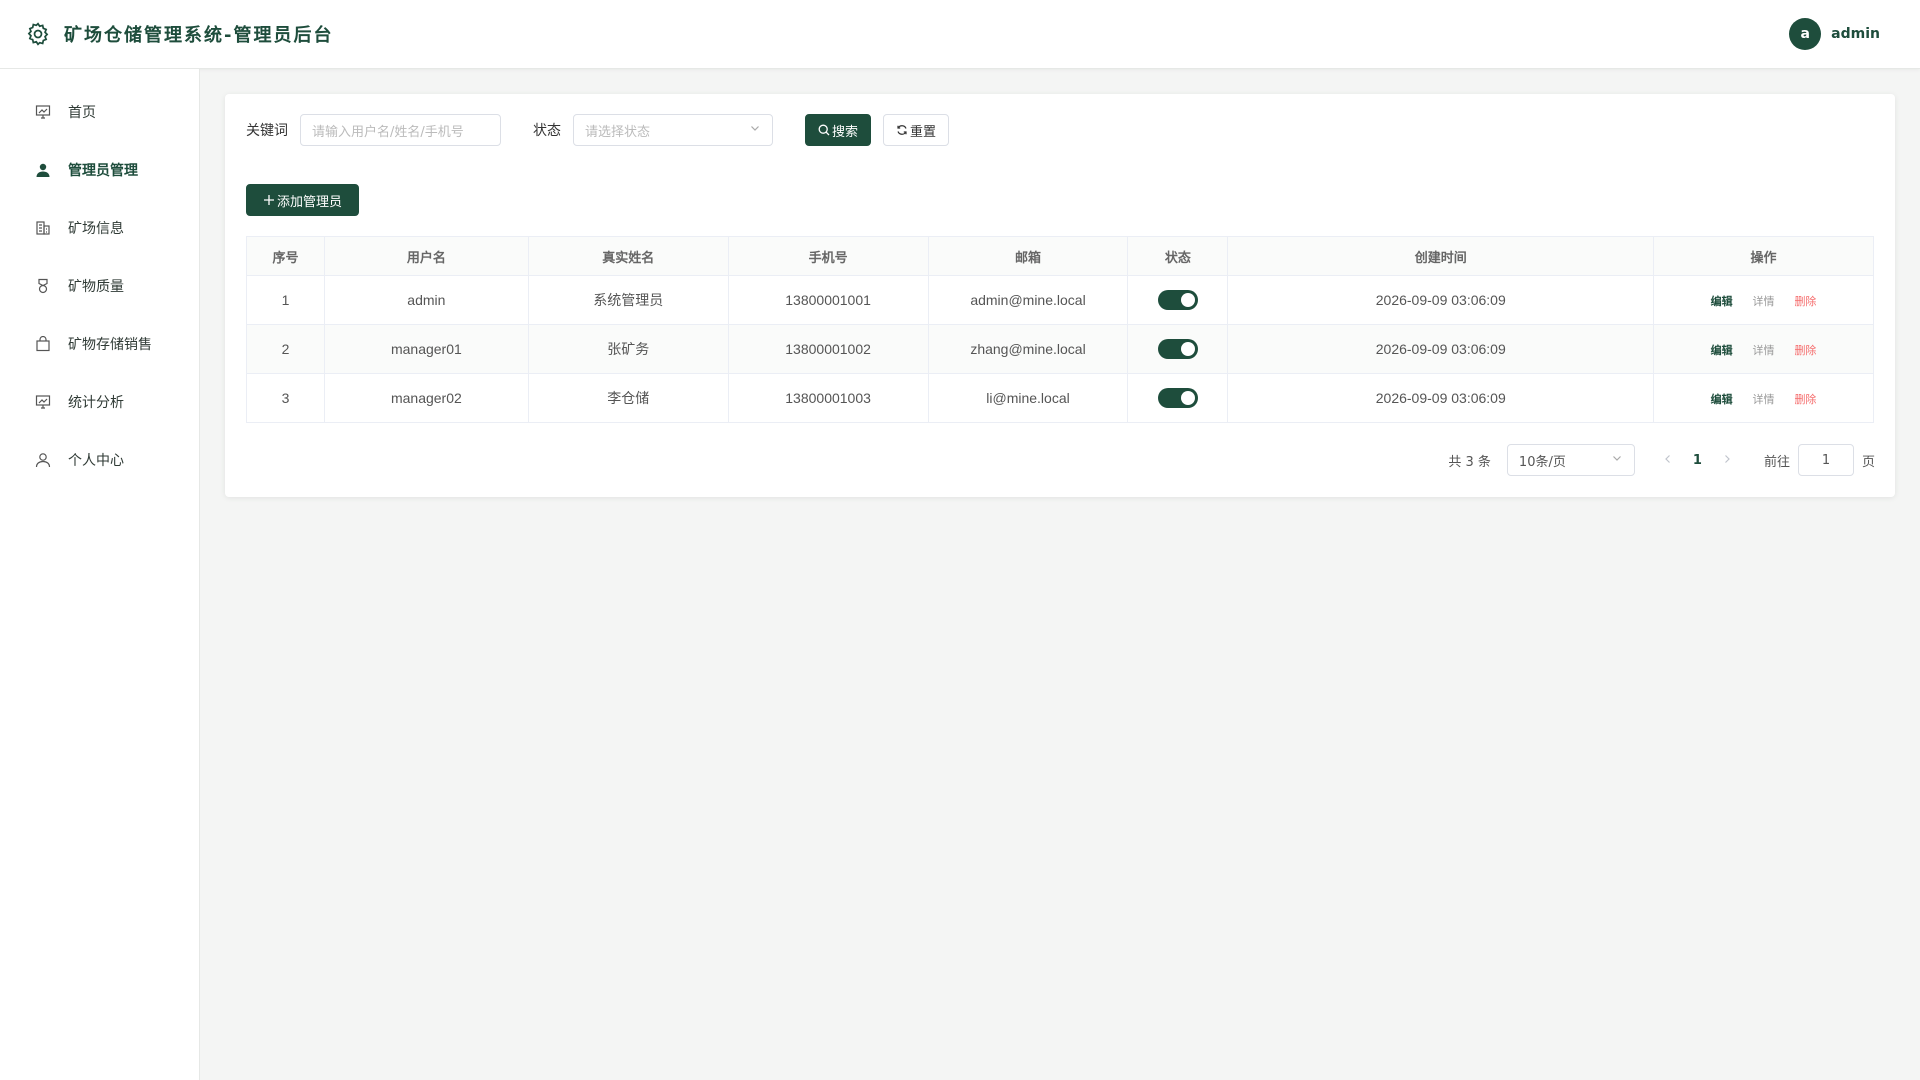 This screenshot has width=1920, height=1080. What do you see at coordinates (1727, 460) in the screenshot?
I see `next-page-icon` at bounding box center [1727, 460].